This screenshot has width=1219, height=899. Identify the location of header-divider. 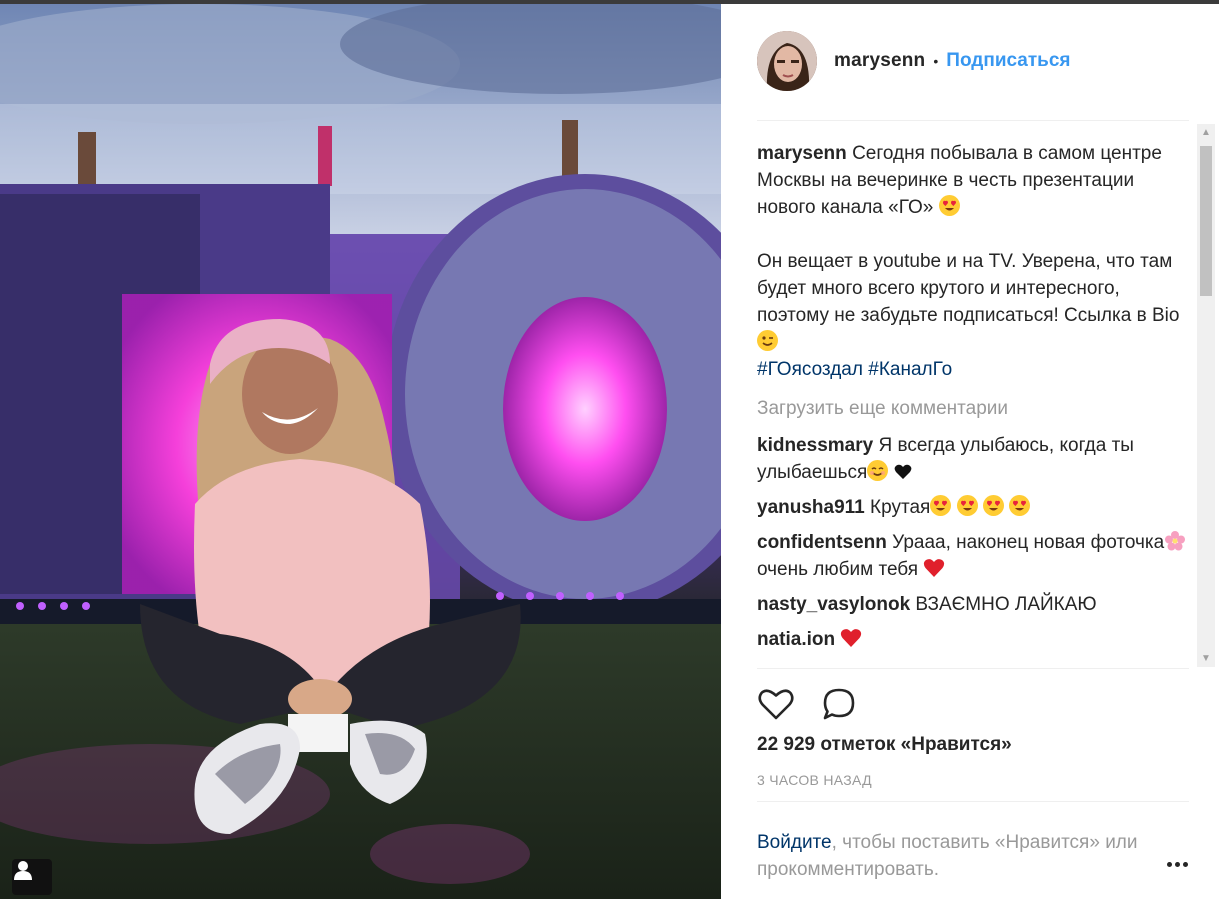
(973, 120).